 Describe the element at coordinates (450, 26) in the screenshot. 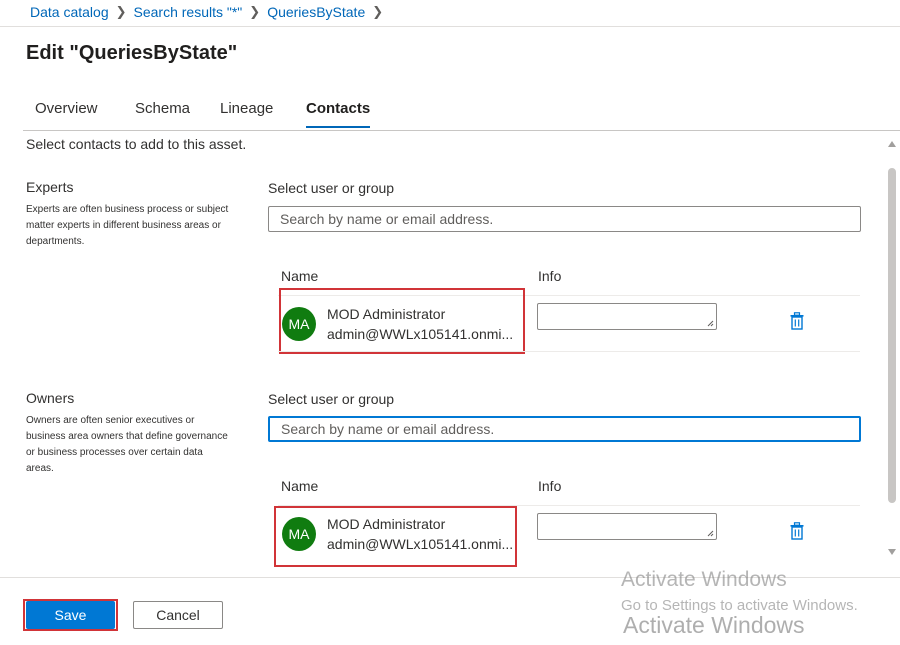

I see `header-divider` at that location.